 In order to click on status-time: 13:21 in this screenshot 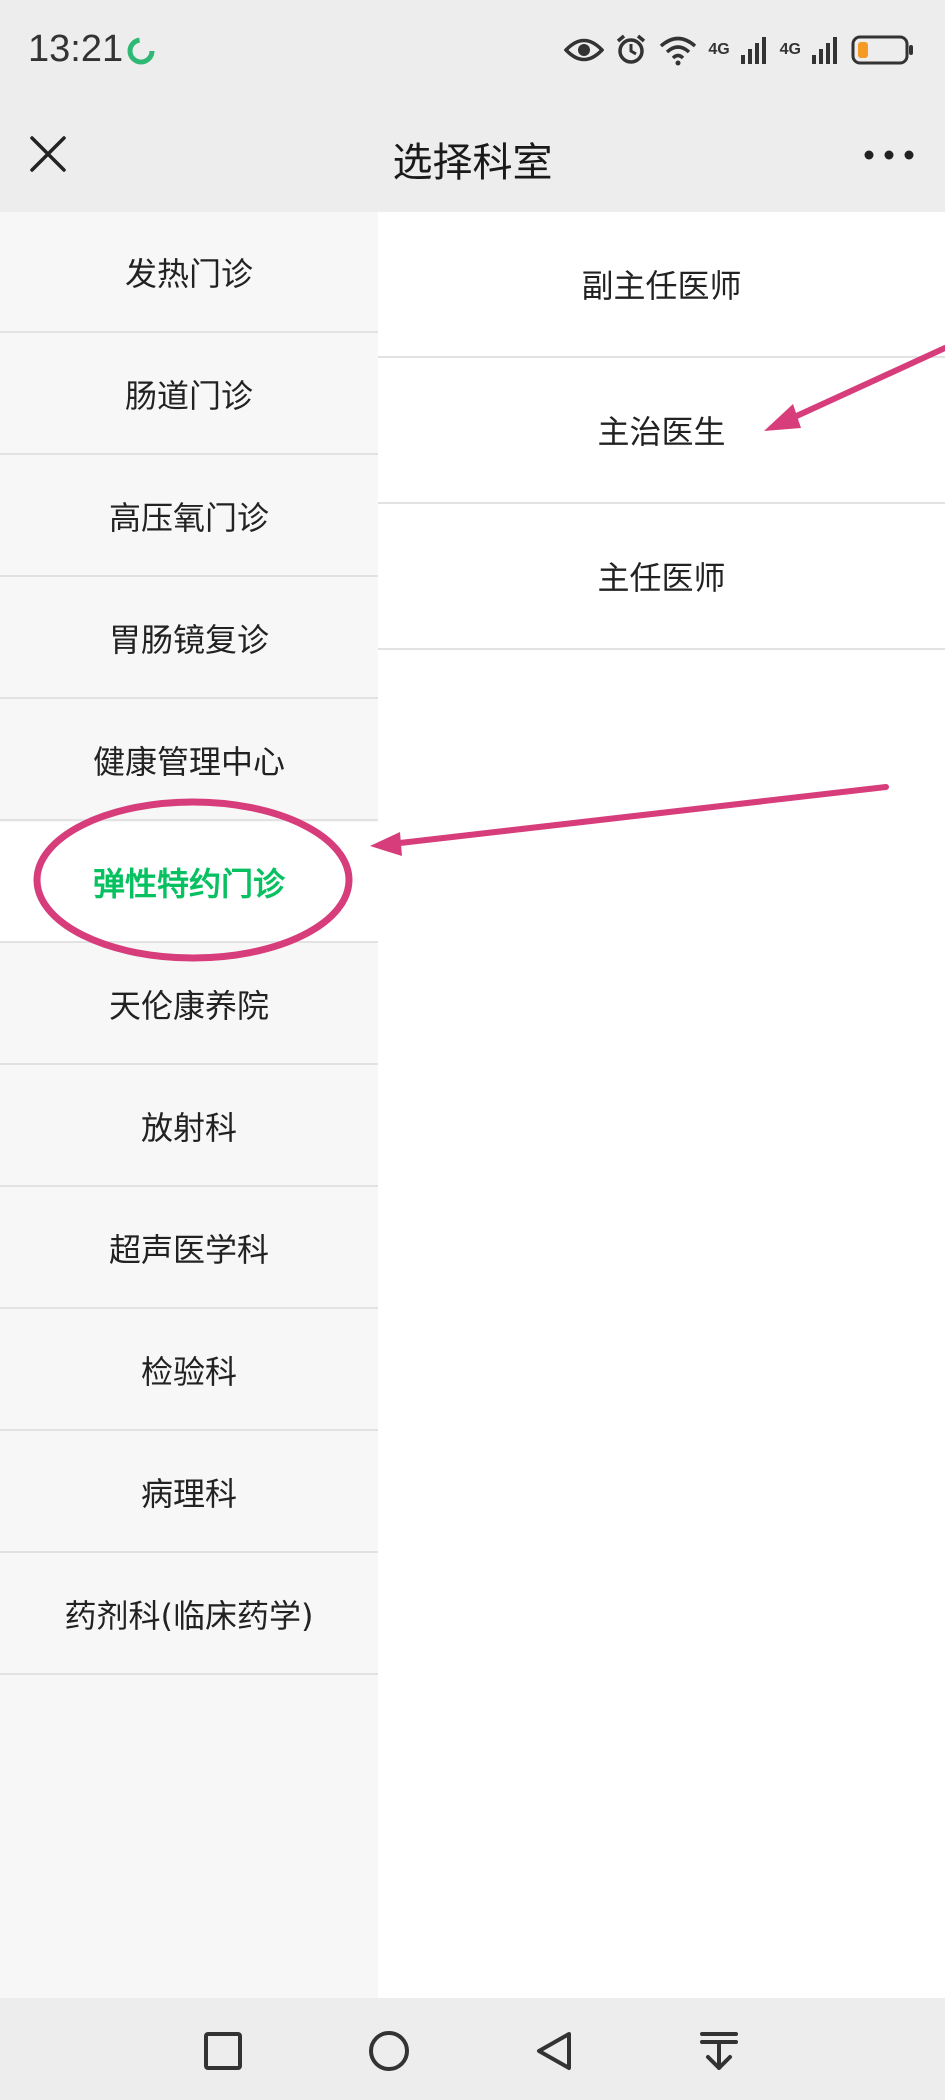, I will do `click(76, 49)`.